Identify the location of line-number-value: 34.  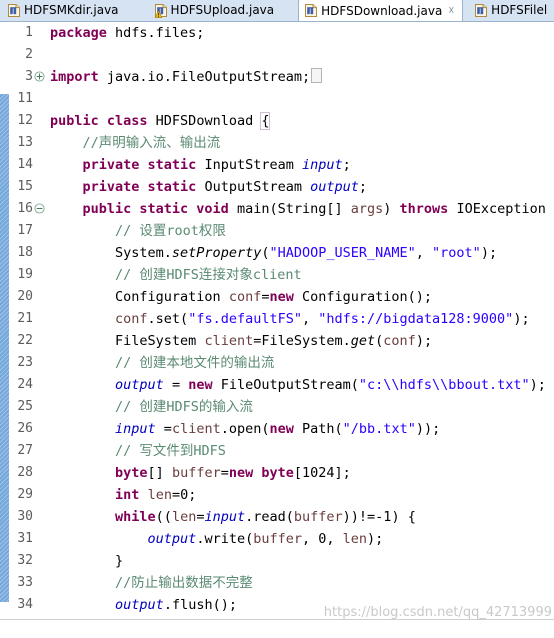
(25, 604).